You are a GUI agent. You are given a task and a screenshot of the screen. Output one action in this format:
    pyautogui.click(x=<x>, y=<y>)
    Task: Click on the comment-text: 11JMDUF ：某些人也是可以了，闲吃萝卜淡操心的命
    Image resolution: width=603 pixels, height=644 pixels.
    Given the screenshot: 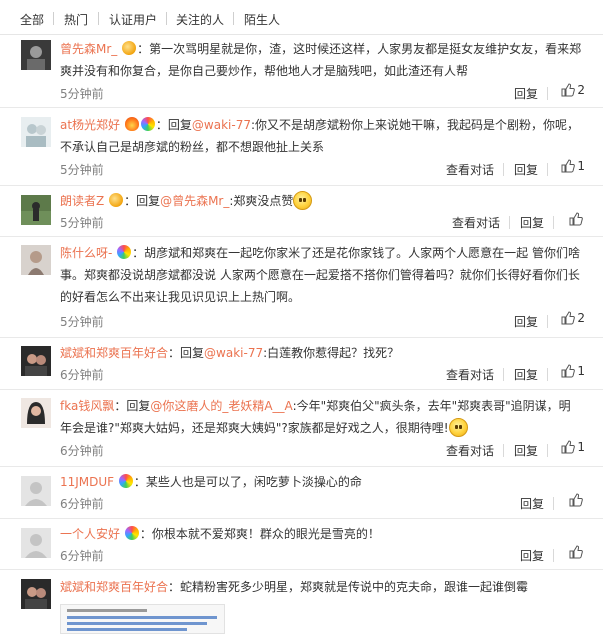 What is the action you would take?
    pyautogui.click(x=321, y=482)
    